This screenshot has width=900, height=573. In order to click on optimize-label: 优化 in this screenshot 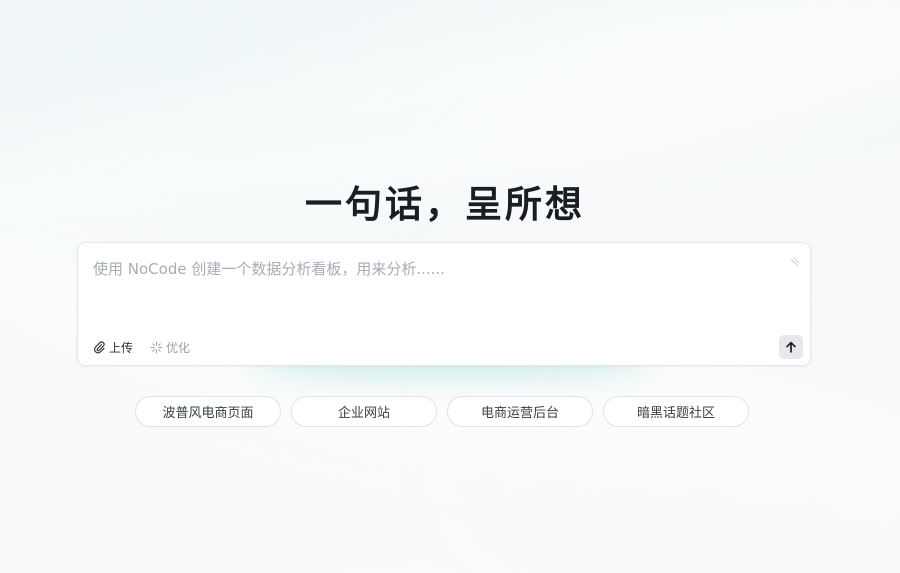, I will do `click(178, 347)`.